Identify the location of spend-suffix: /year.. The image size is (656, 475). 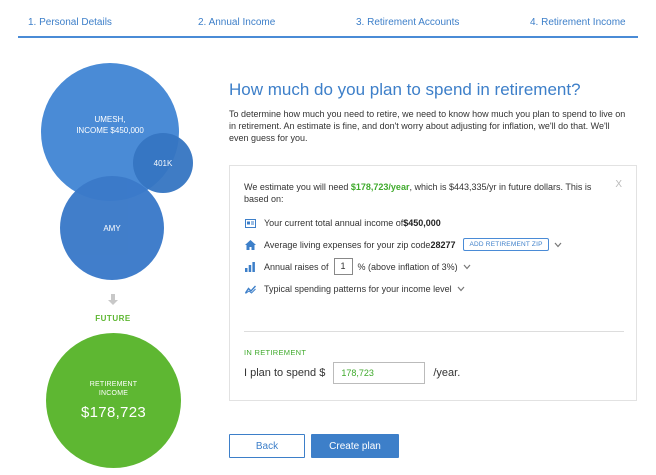
(447, 373).